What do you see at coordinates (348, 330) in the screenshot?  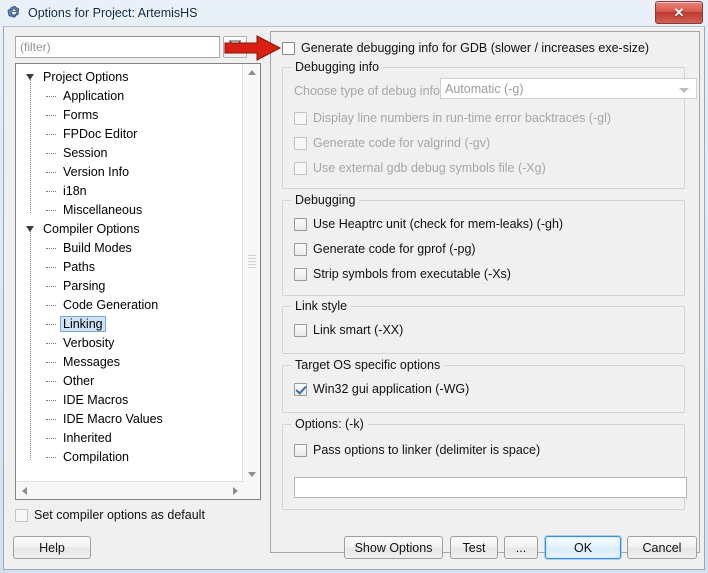 I see `link-smart-row: Link smart (-XX)` at bounding box center [348, 330].